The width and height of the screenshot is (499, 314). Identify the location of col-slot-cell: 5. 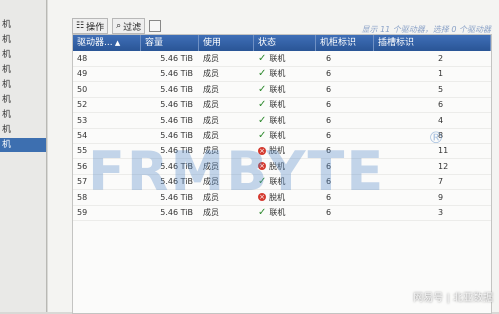
(441, 89).